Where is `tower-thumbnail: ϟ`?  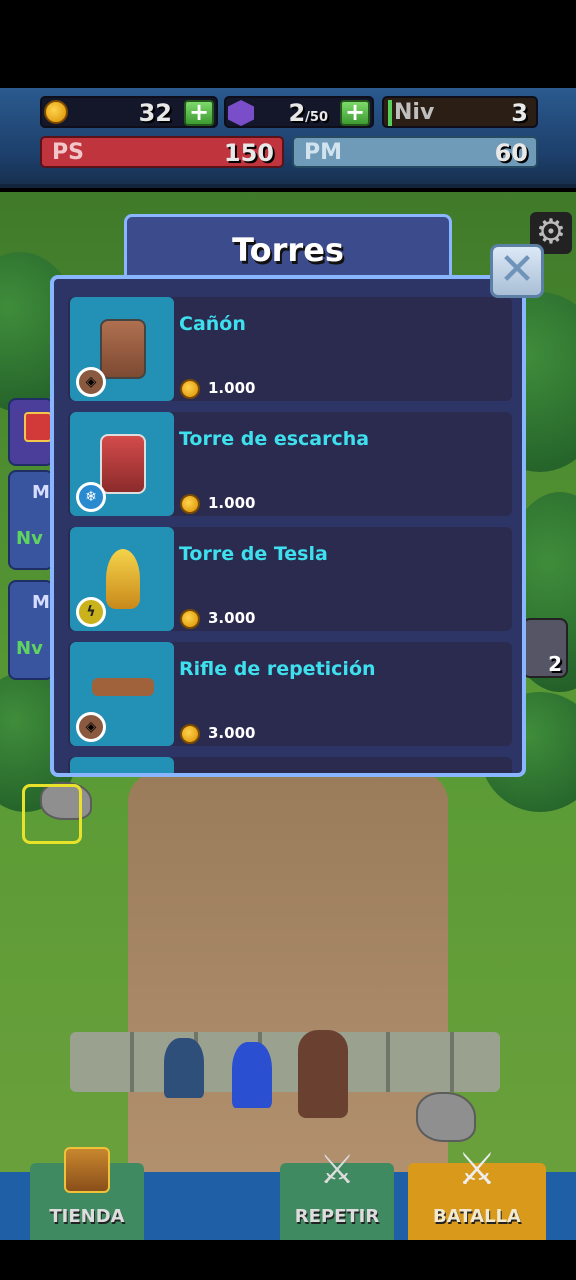 tower-thumbnail: ϟ is located at coordinates (122, 579).